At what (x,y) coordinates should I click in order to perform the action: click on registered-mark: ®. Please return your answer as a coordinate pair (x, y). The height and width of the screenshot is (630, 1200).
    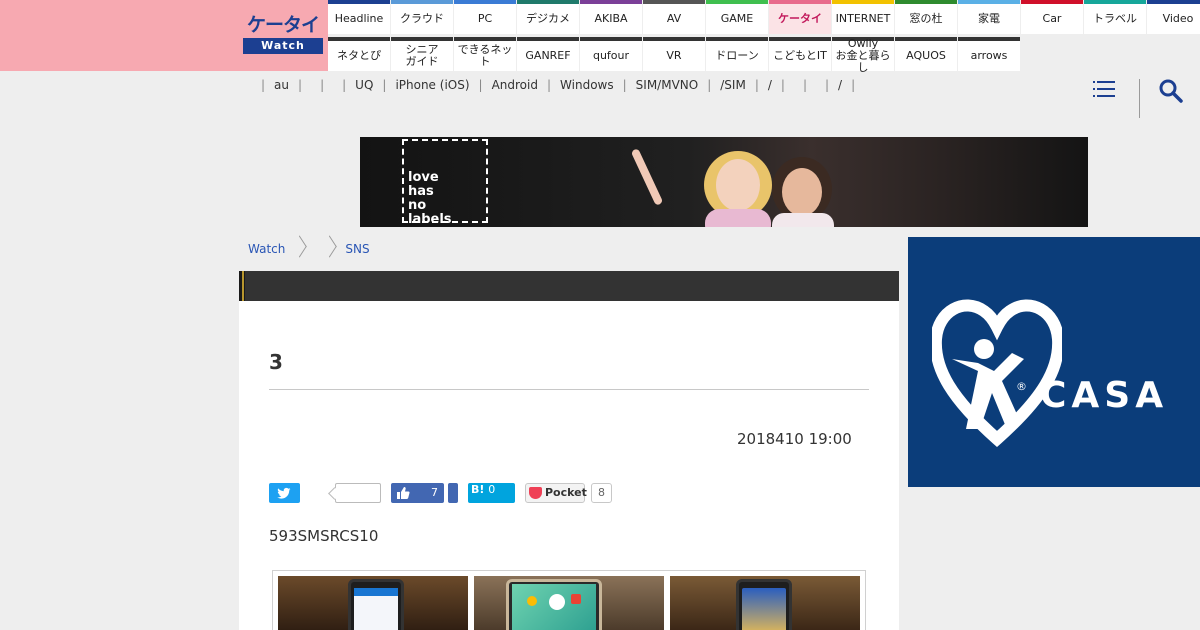
    Looking at the image, I should click on (1021, 386).